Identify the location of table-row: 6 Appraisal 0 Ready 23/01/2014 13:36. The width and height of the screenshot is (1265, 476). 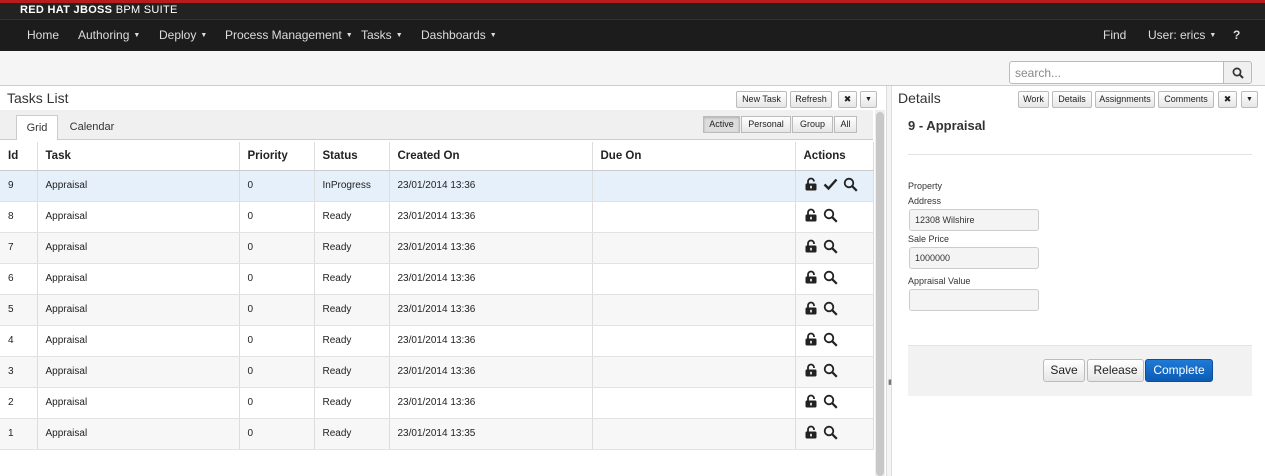
(437, 279).